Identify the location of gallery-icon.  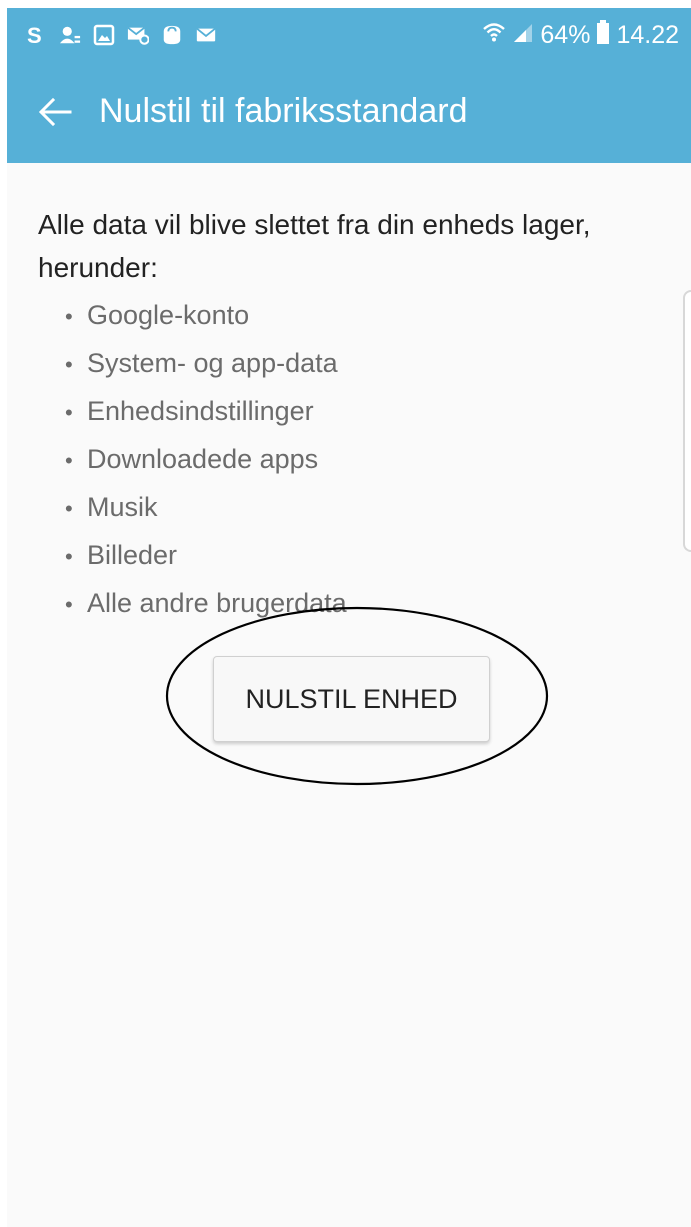
(104, 35).